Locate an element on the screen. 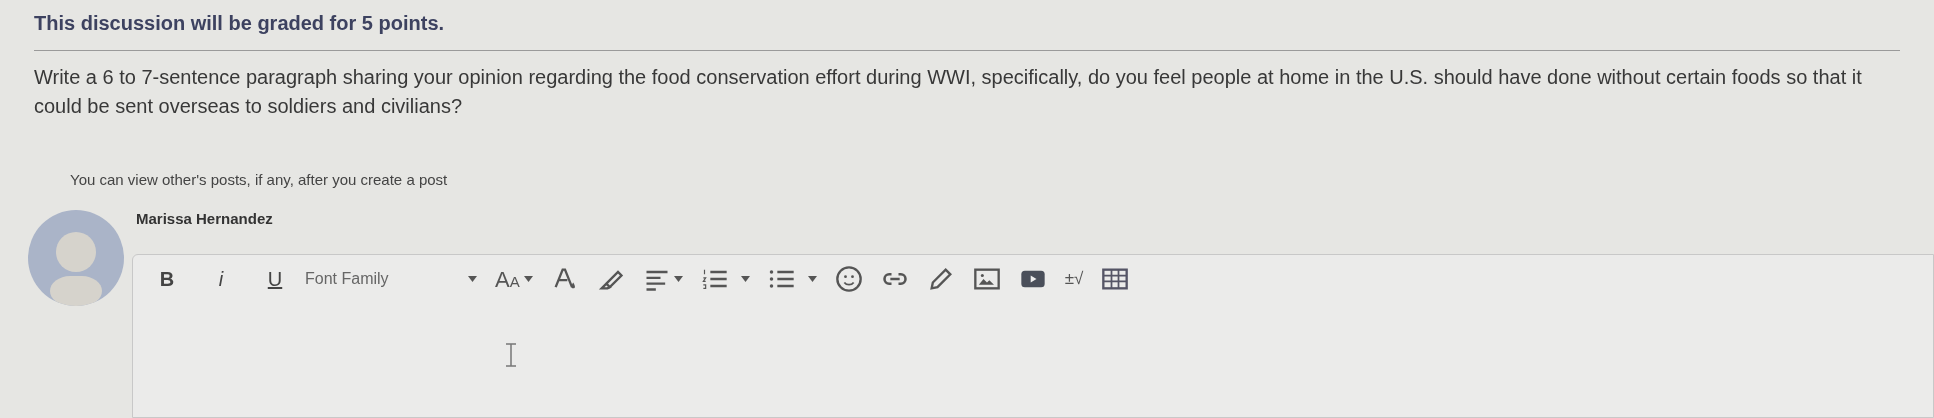 The height and width of the screenshot is (418, 1934). image-icon is located at coordinates (986, 279).